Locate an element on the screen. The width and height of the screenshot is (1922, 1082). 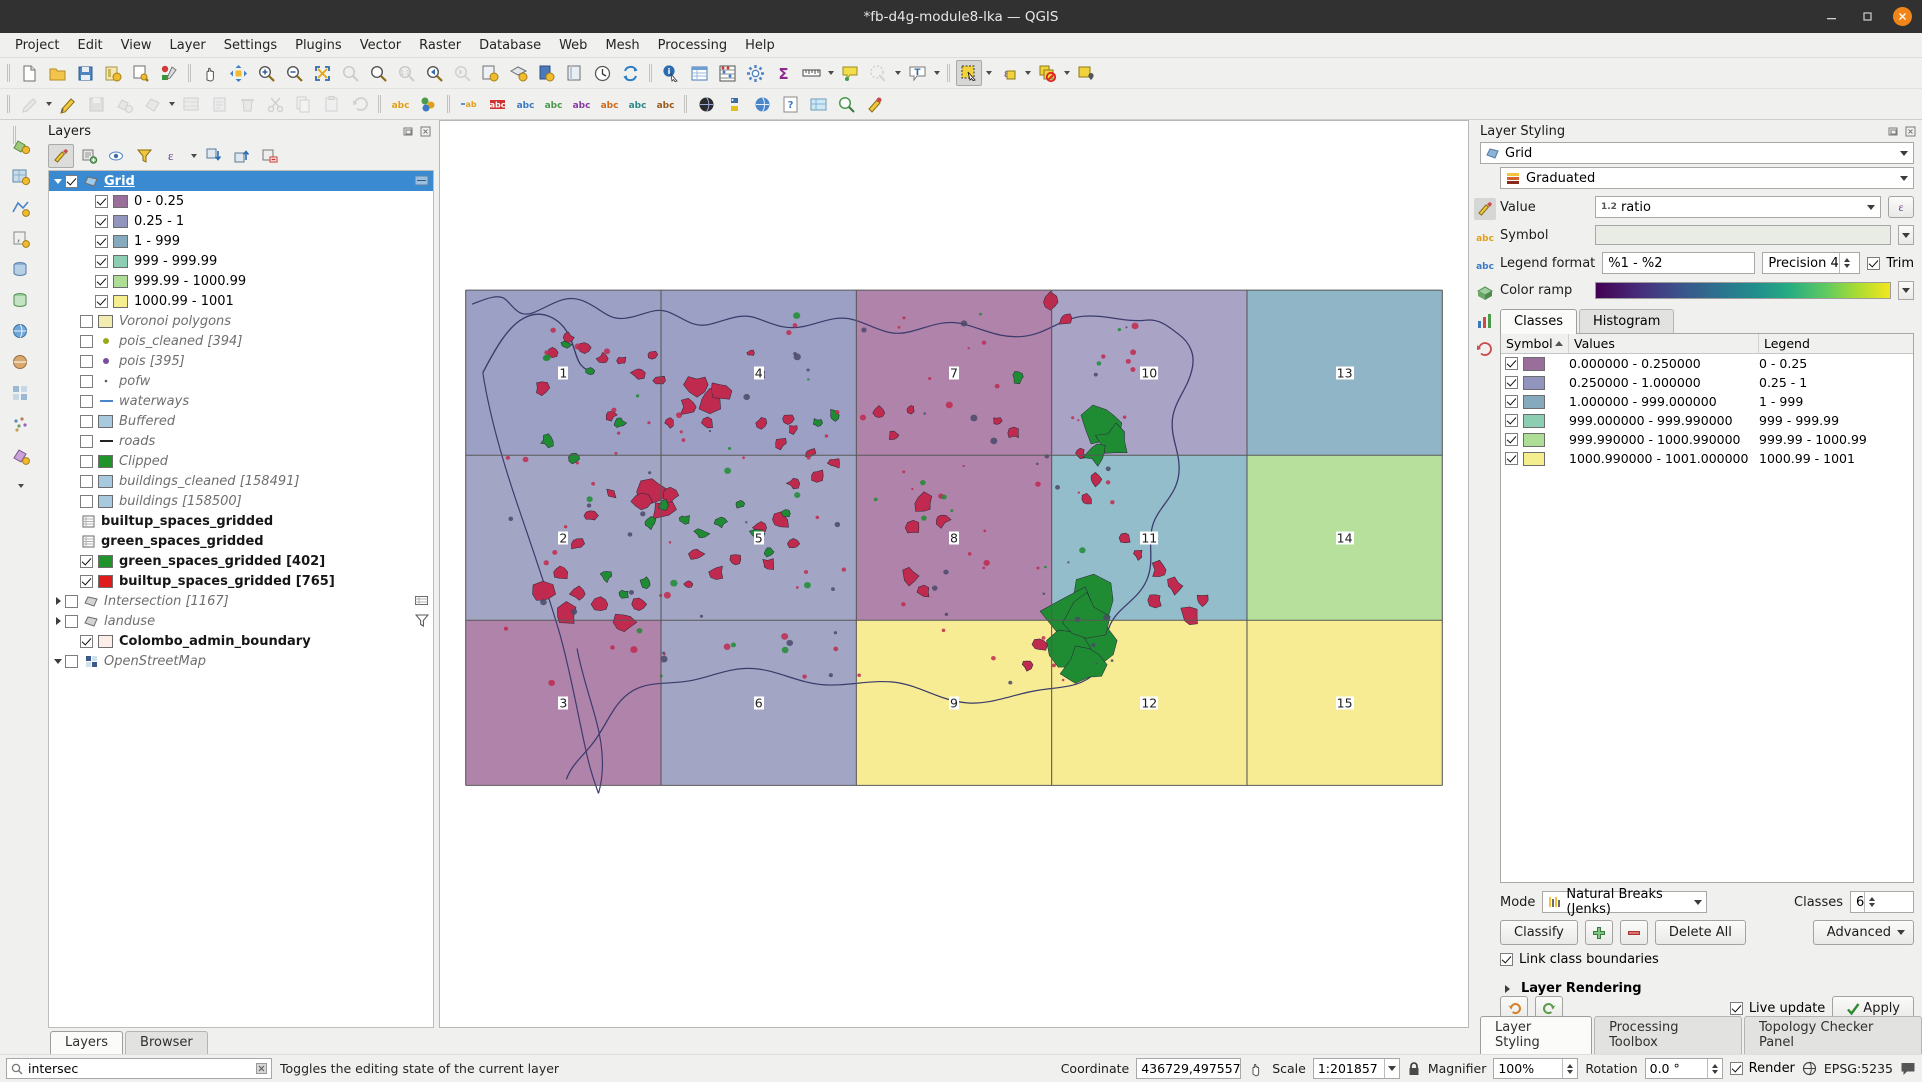
rail-dropdown-arrow is located at coordinates (21, 486).